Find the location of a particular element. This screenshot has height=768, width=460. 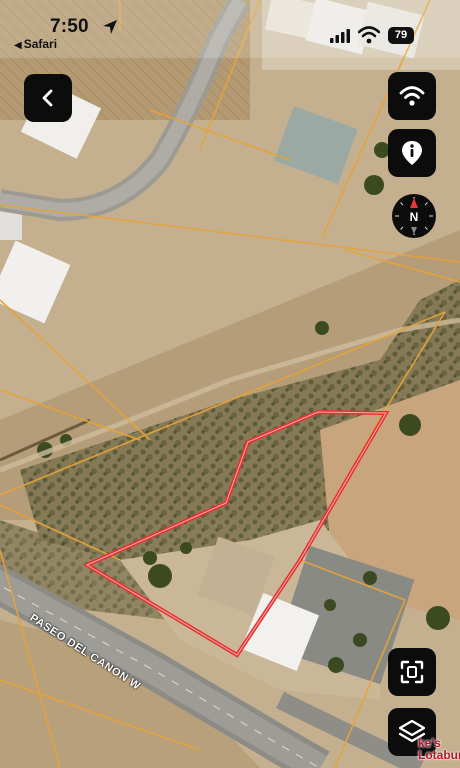

info-button is located at coordinates (412, 153).